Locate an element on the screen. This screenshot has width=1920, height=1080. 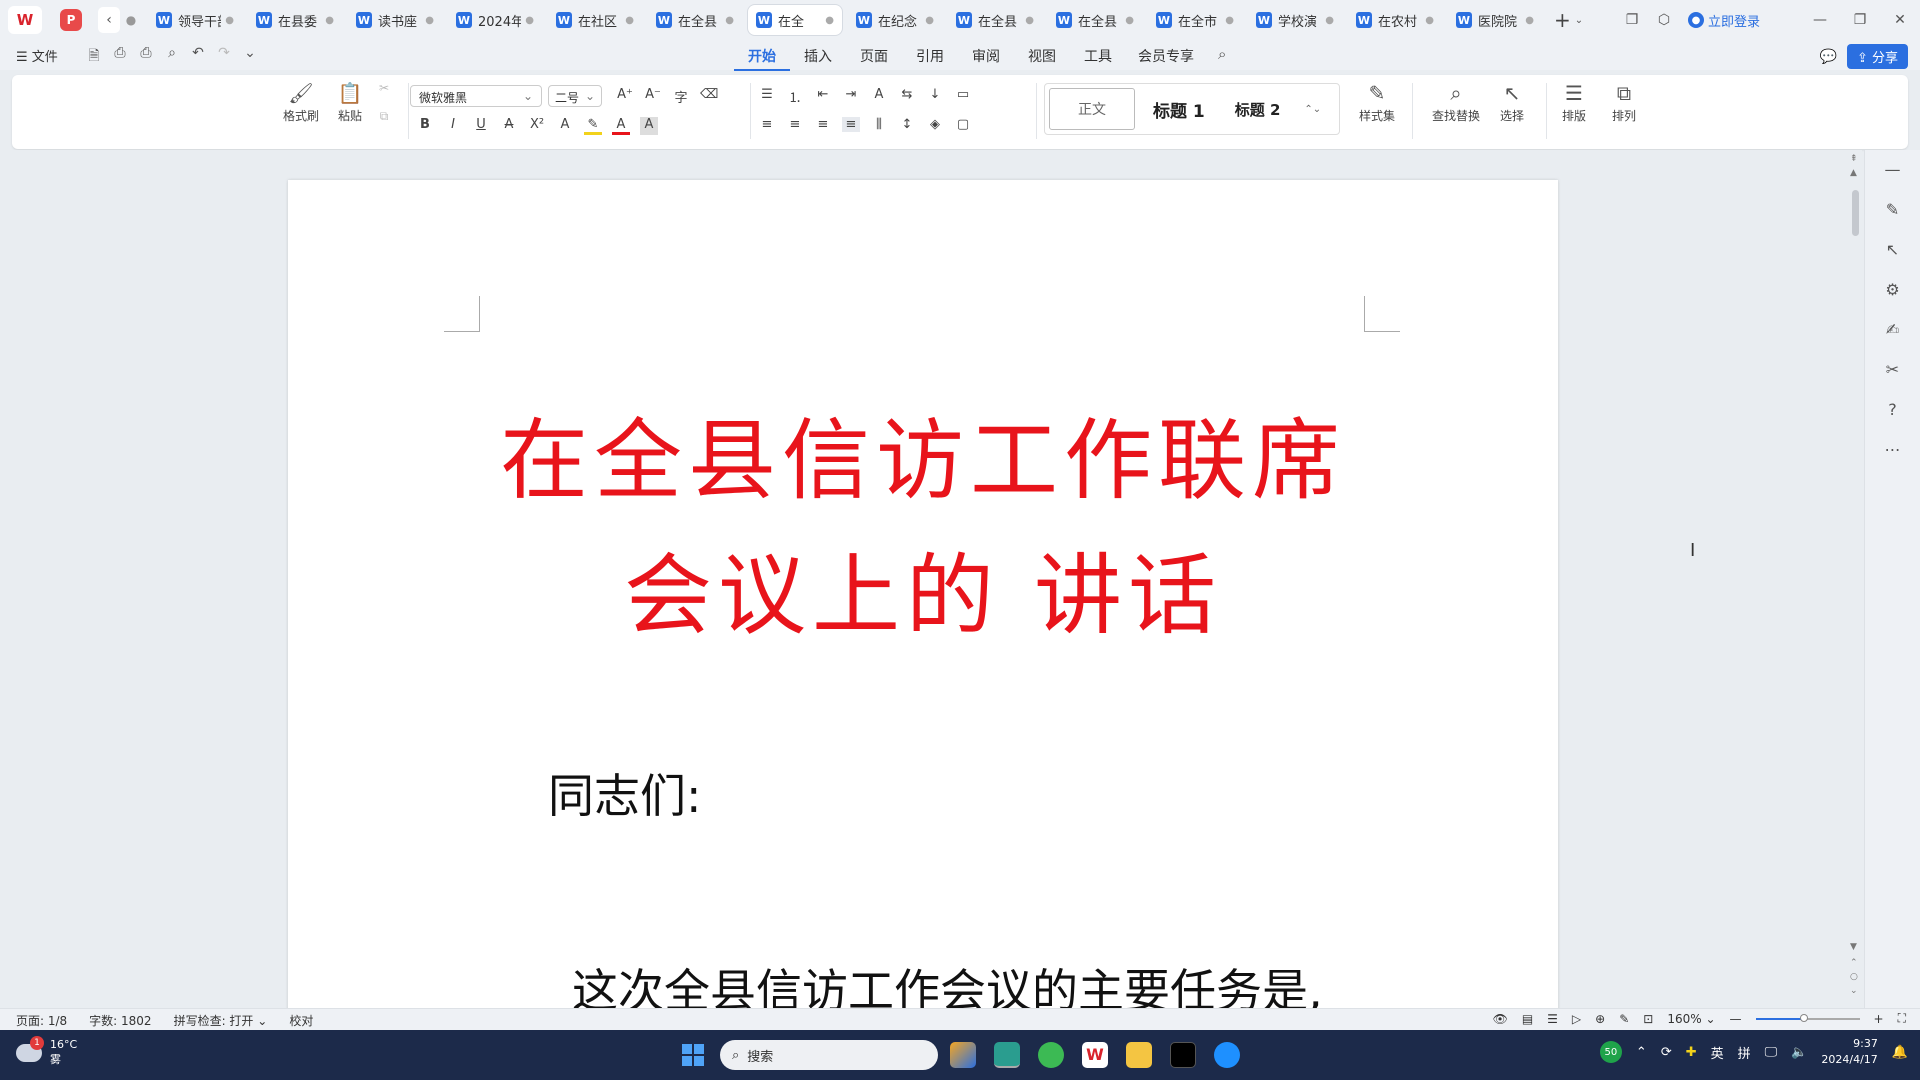
settings-sliders-icon: ⚙ is located at coordinates (1892, 290).